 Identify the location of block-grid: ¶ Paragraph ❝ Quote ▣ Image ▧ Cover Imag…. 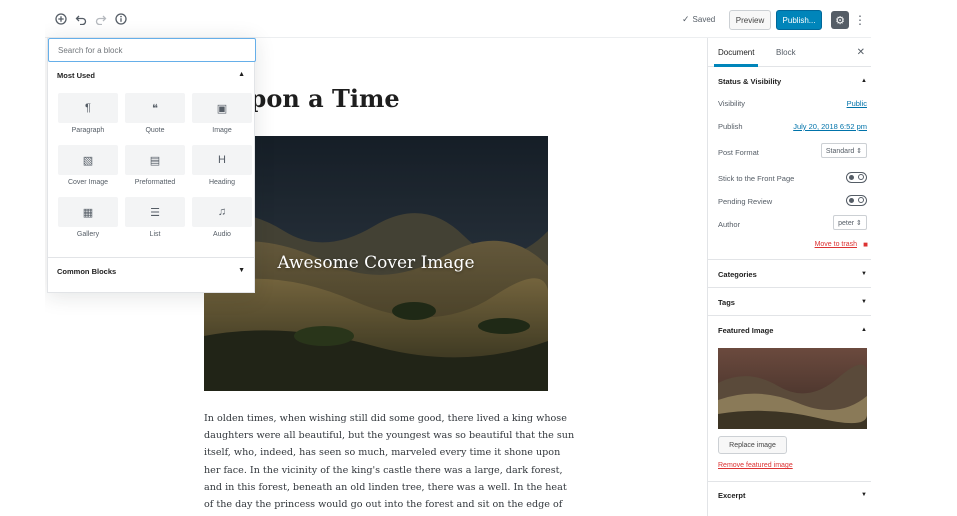
(154, 167).